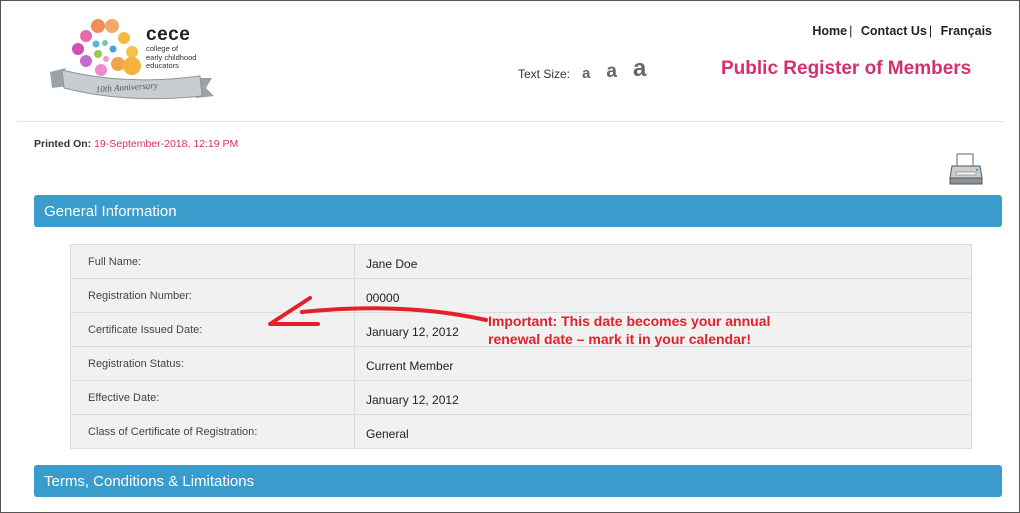  What do you see at coordinates (894, 31) in the screenshot?
I see `nav-contact-link: Contact Us` at bounding box center [894, 31].